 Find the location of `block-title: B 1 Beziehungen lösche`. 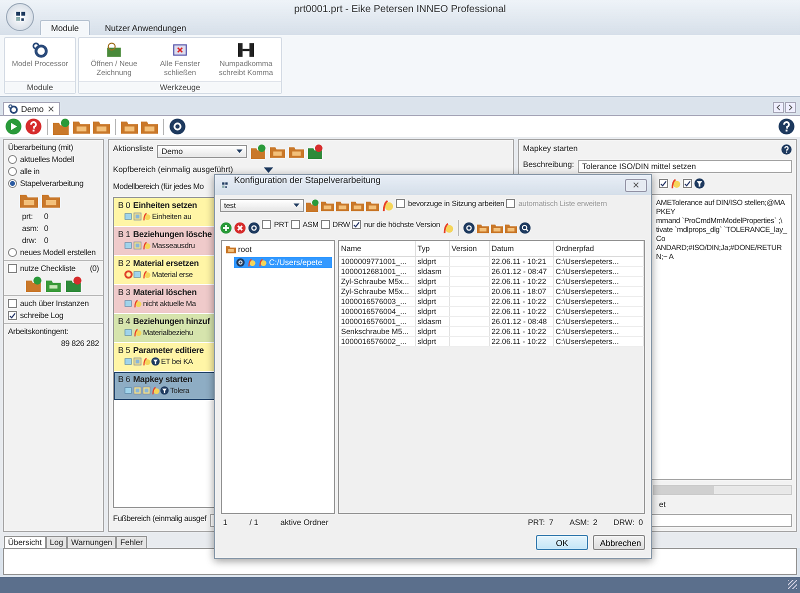

block-title: B 1 Beziehungen lösche is located at coordinates (165, 234).